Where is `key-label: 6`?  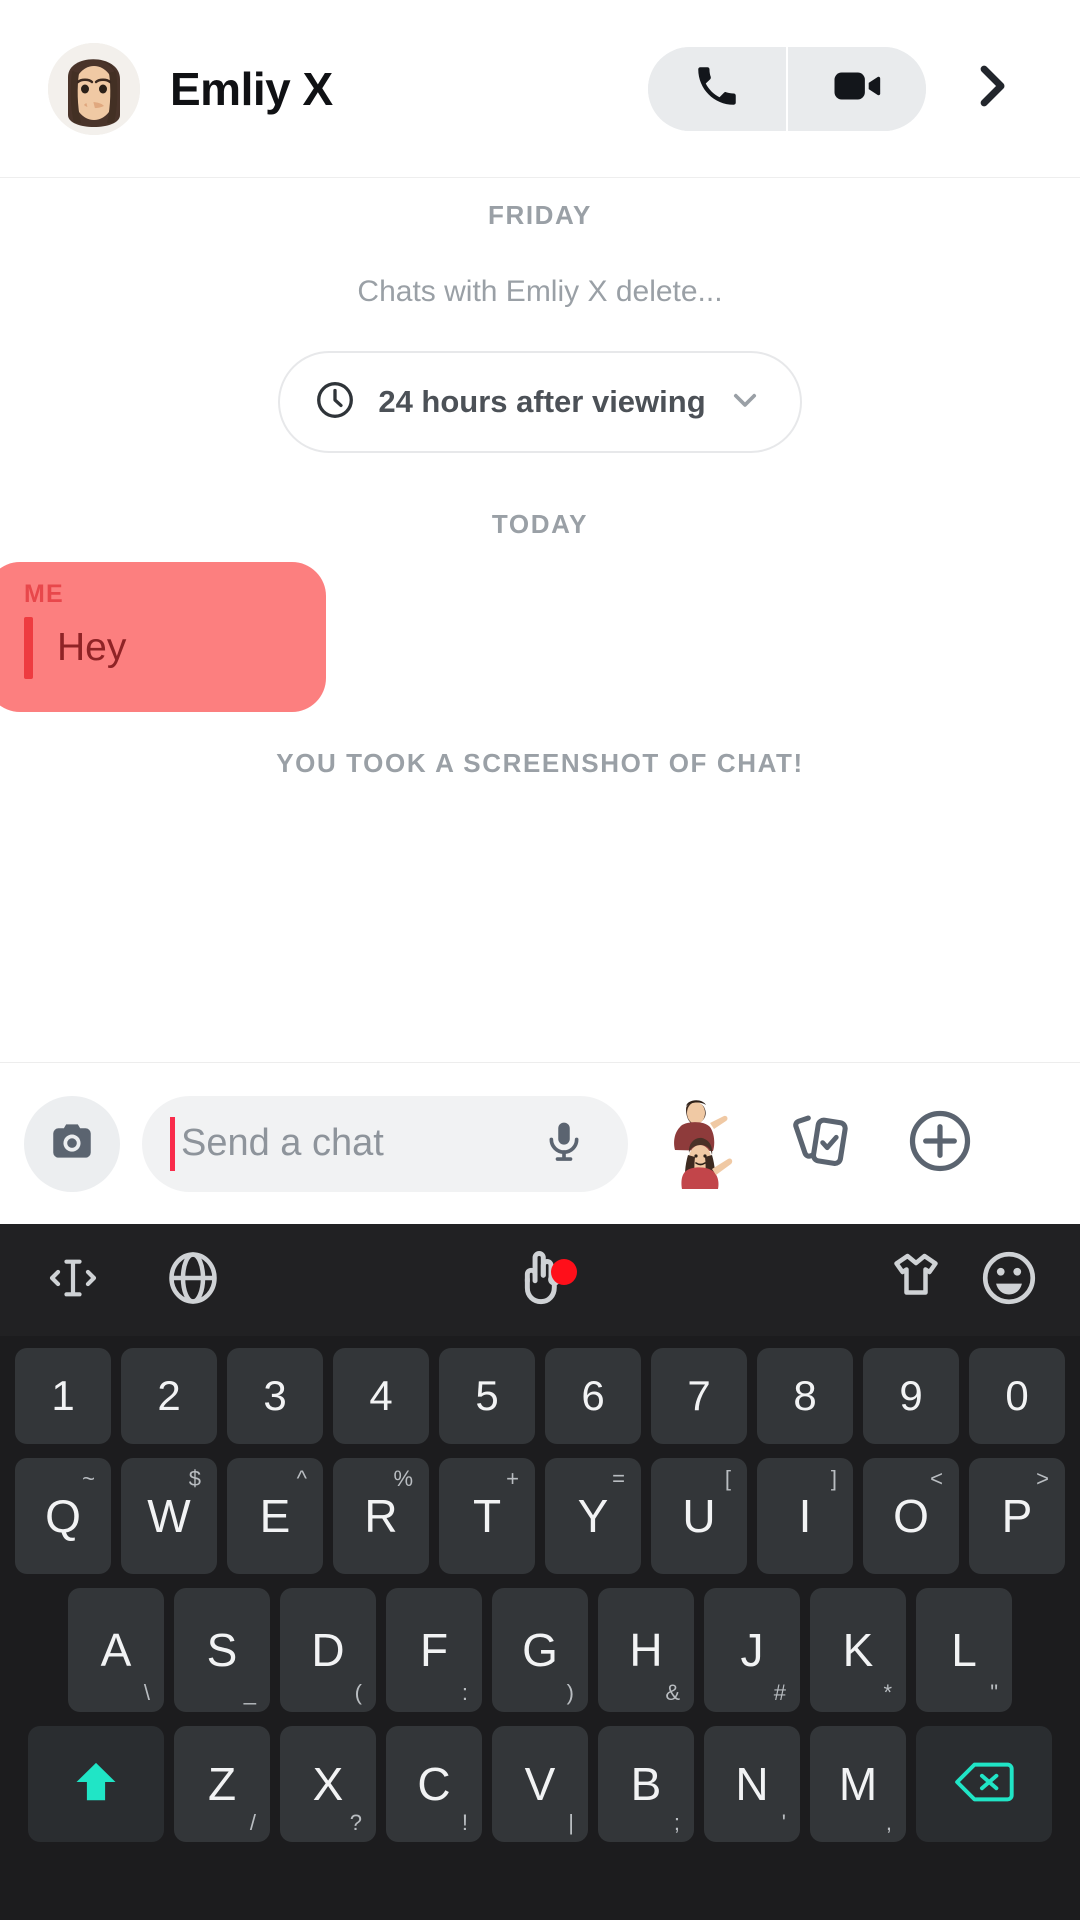
key-label: 6 is located at coordinates (593, 1395).